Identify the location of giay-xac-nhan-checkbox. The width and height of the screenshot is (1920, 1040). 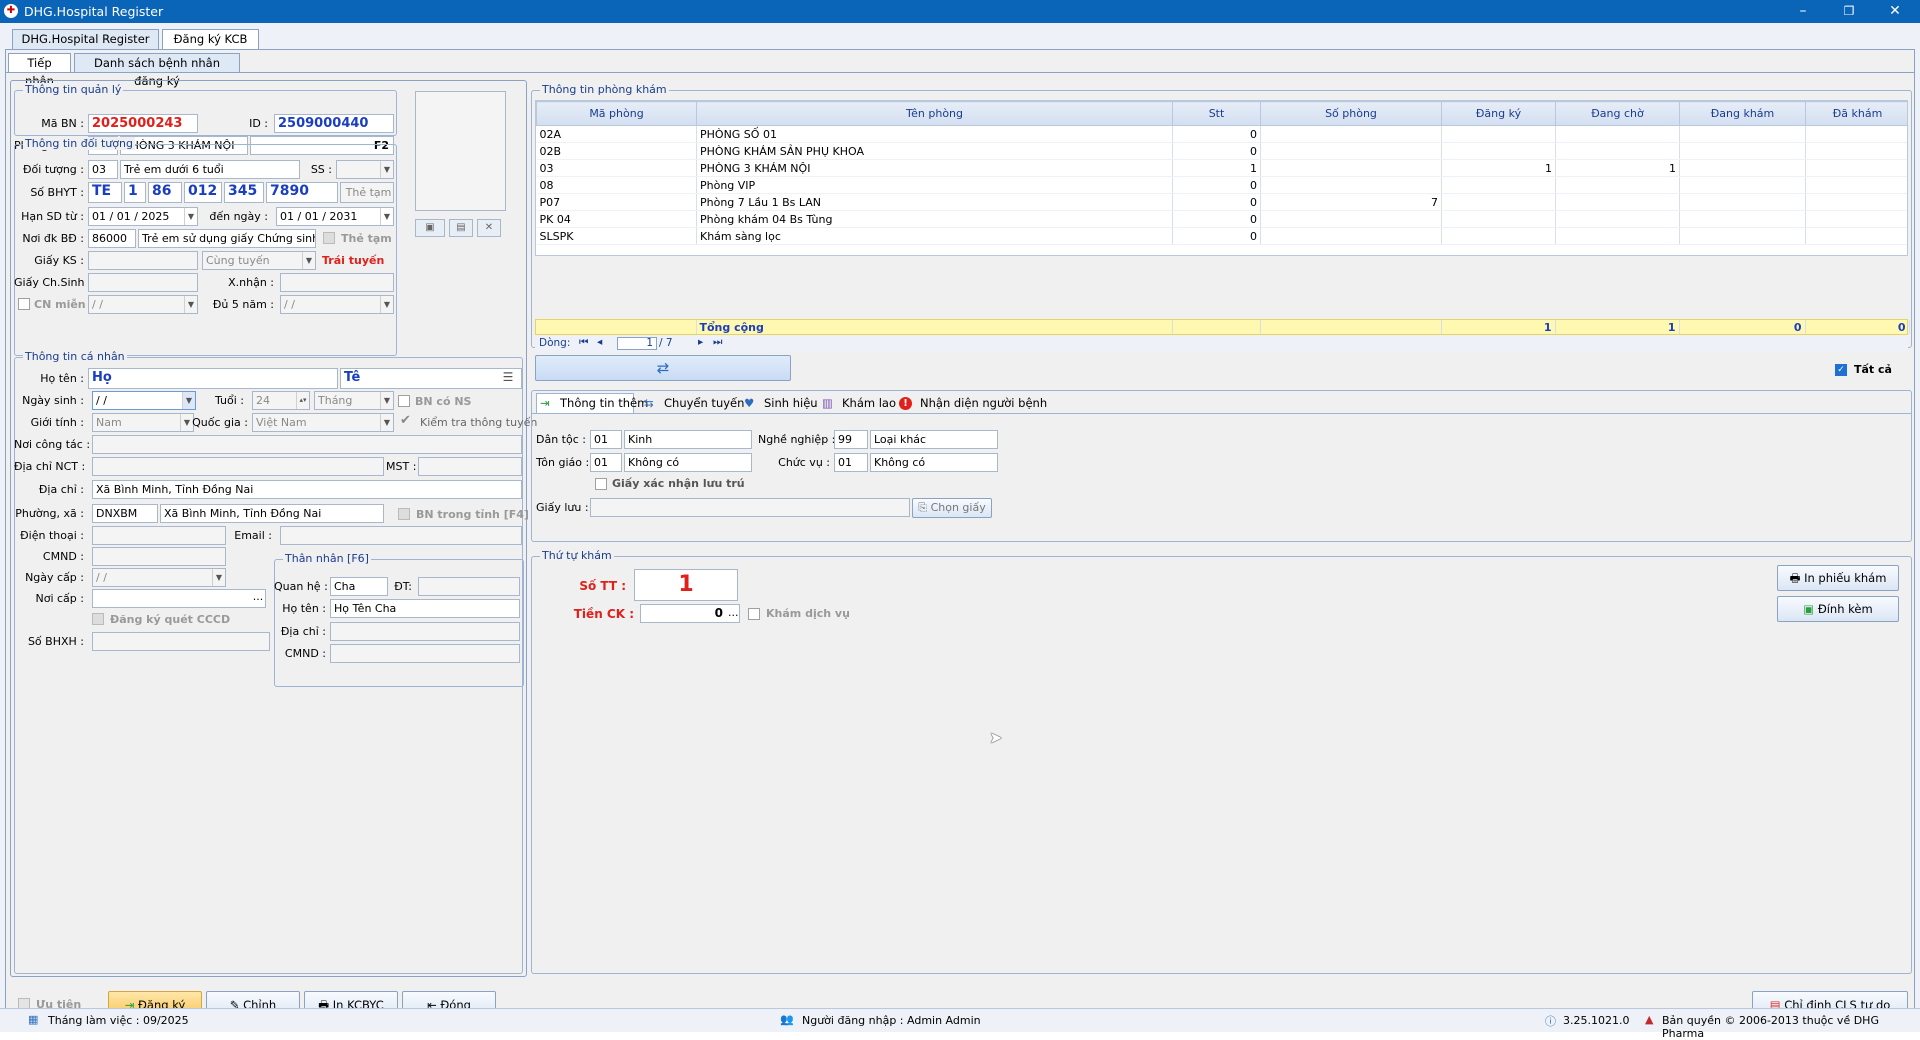
(601, 484).